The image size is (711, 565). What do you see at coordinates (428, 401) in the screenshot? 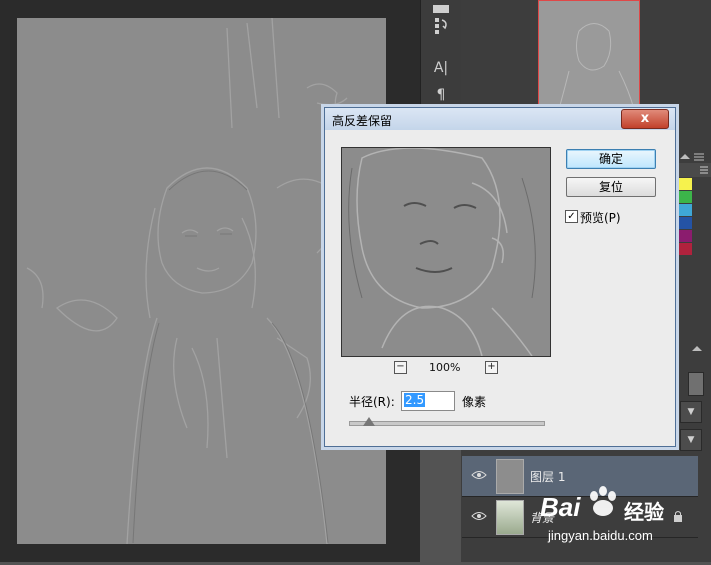
I see `radius-input: 2.5` at bounding box center [428, 401].